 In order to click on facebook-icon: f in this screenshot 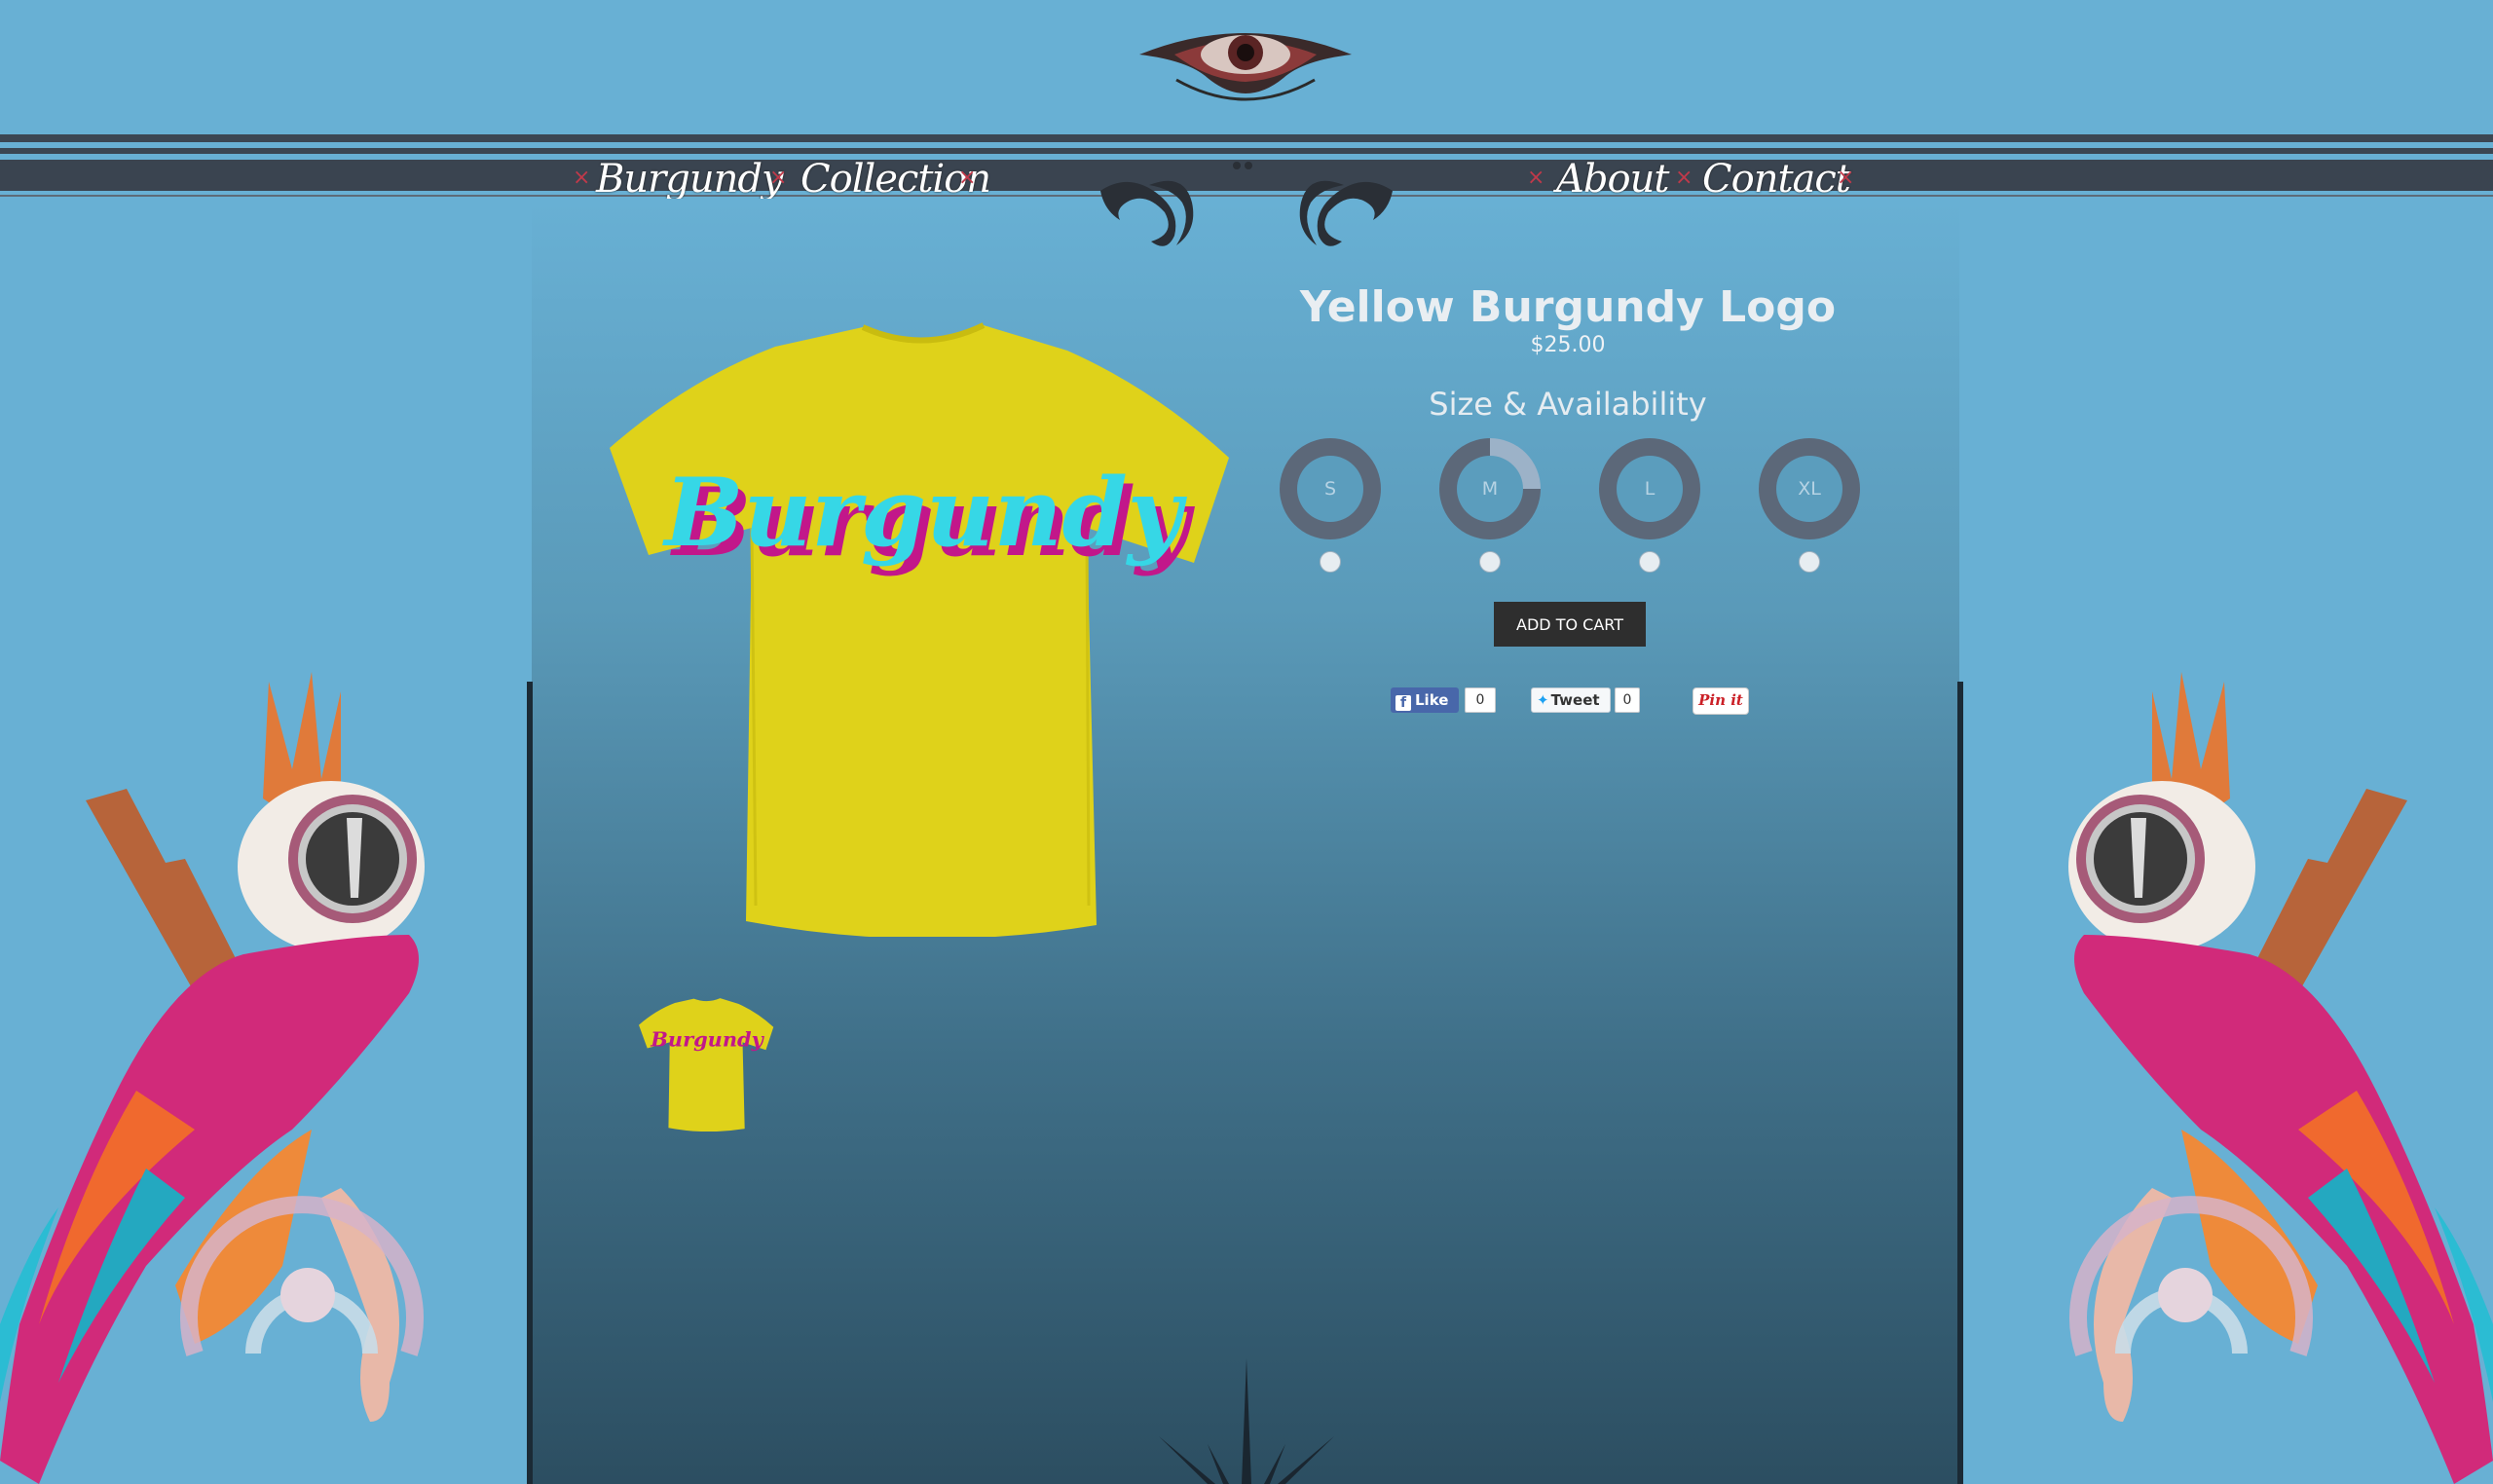, I will do `click(1403, 703)`.